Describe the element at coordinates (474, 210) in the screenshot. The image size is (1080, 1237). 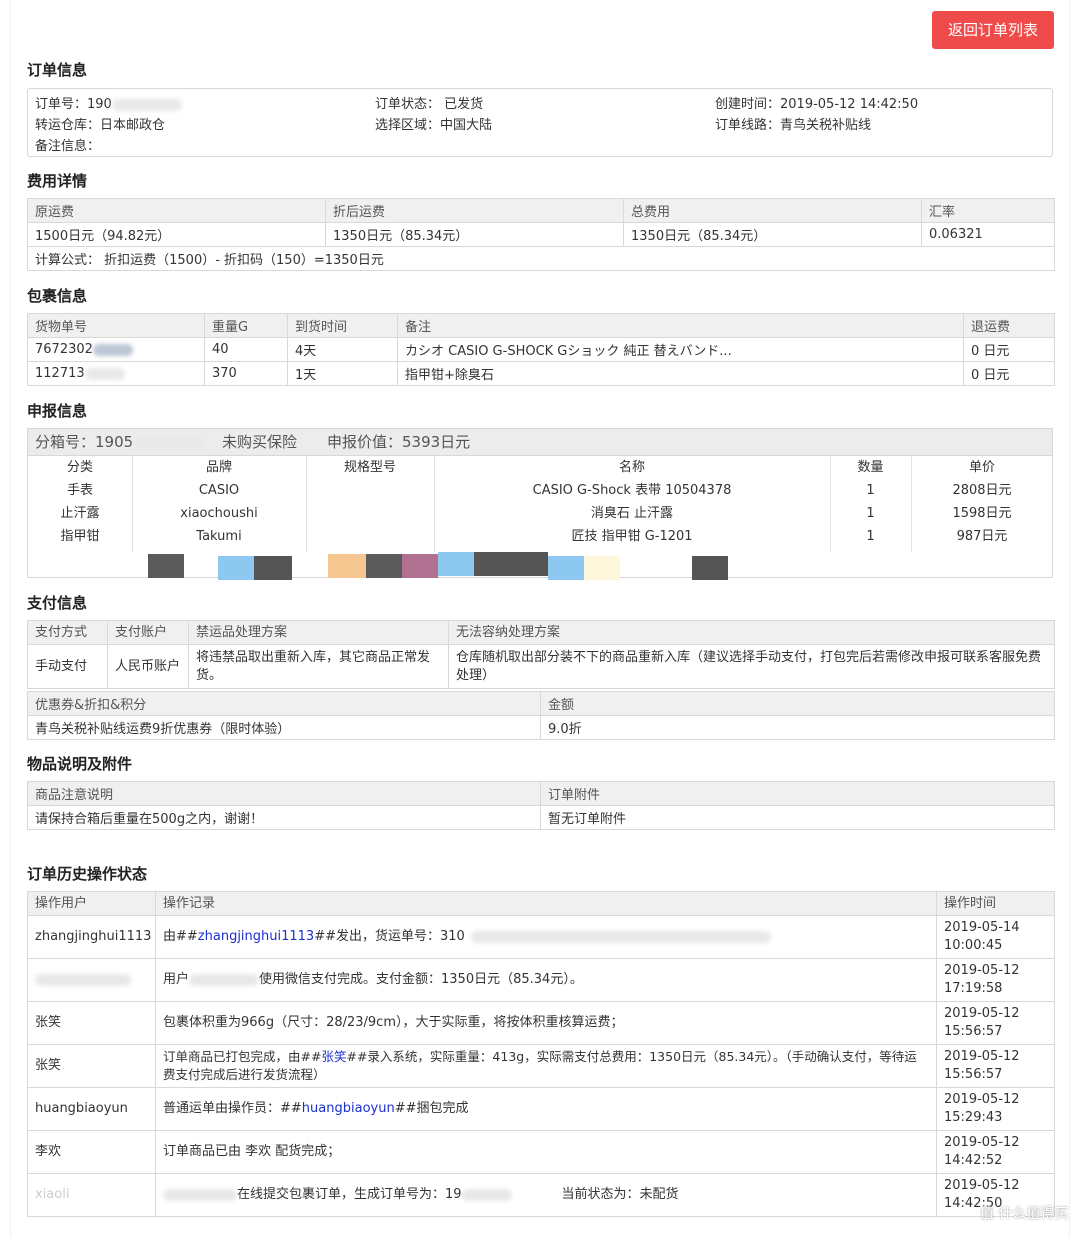
I see `fee-header: 折后运费` at that location.